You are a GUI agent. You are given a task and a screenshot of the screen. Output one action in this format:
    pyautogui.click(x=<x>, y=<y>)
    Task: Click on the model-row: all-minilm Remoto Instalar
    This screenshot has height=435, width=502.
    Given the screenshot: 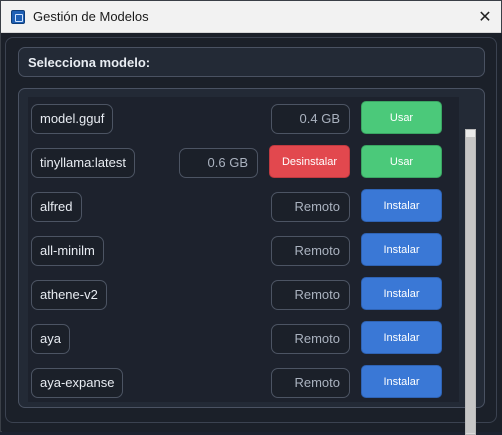 What is the action you would take?
    pyautogui.click(x=243, y=251)
    